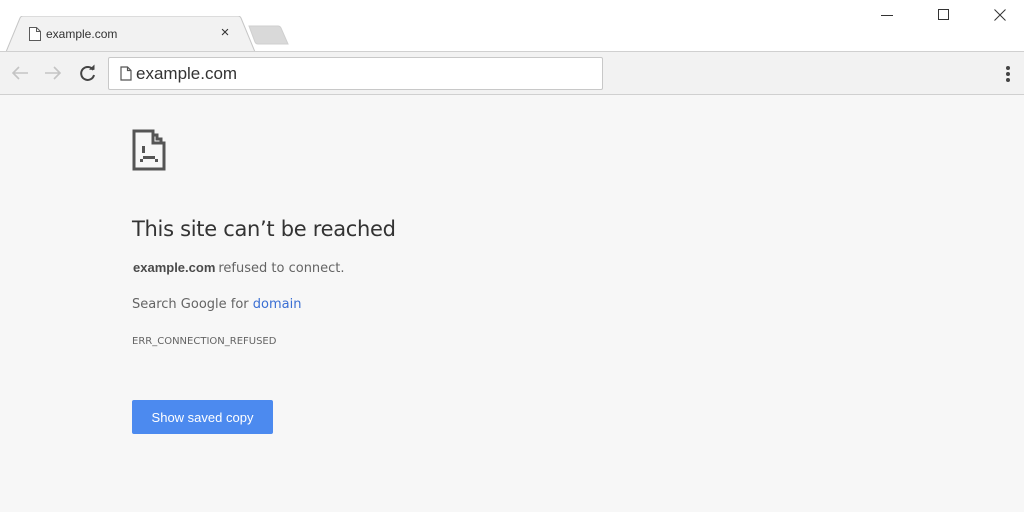  I want to click on tab-close-button: ×, so click(225, 33).